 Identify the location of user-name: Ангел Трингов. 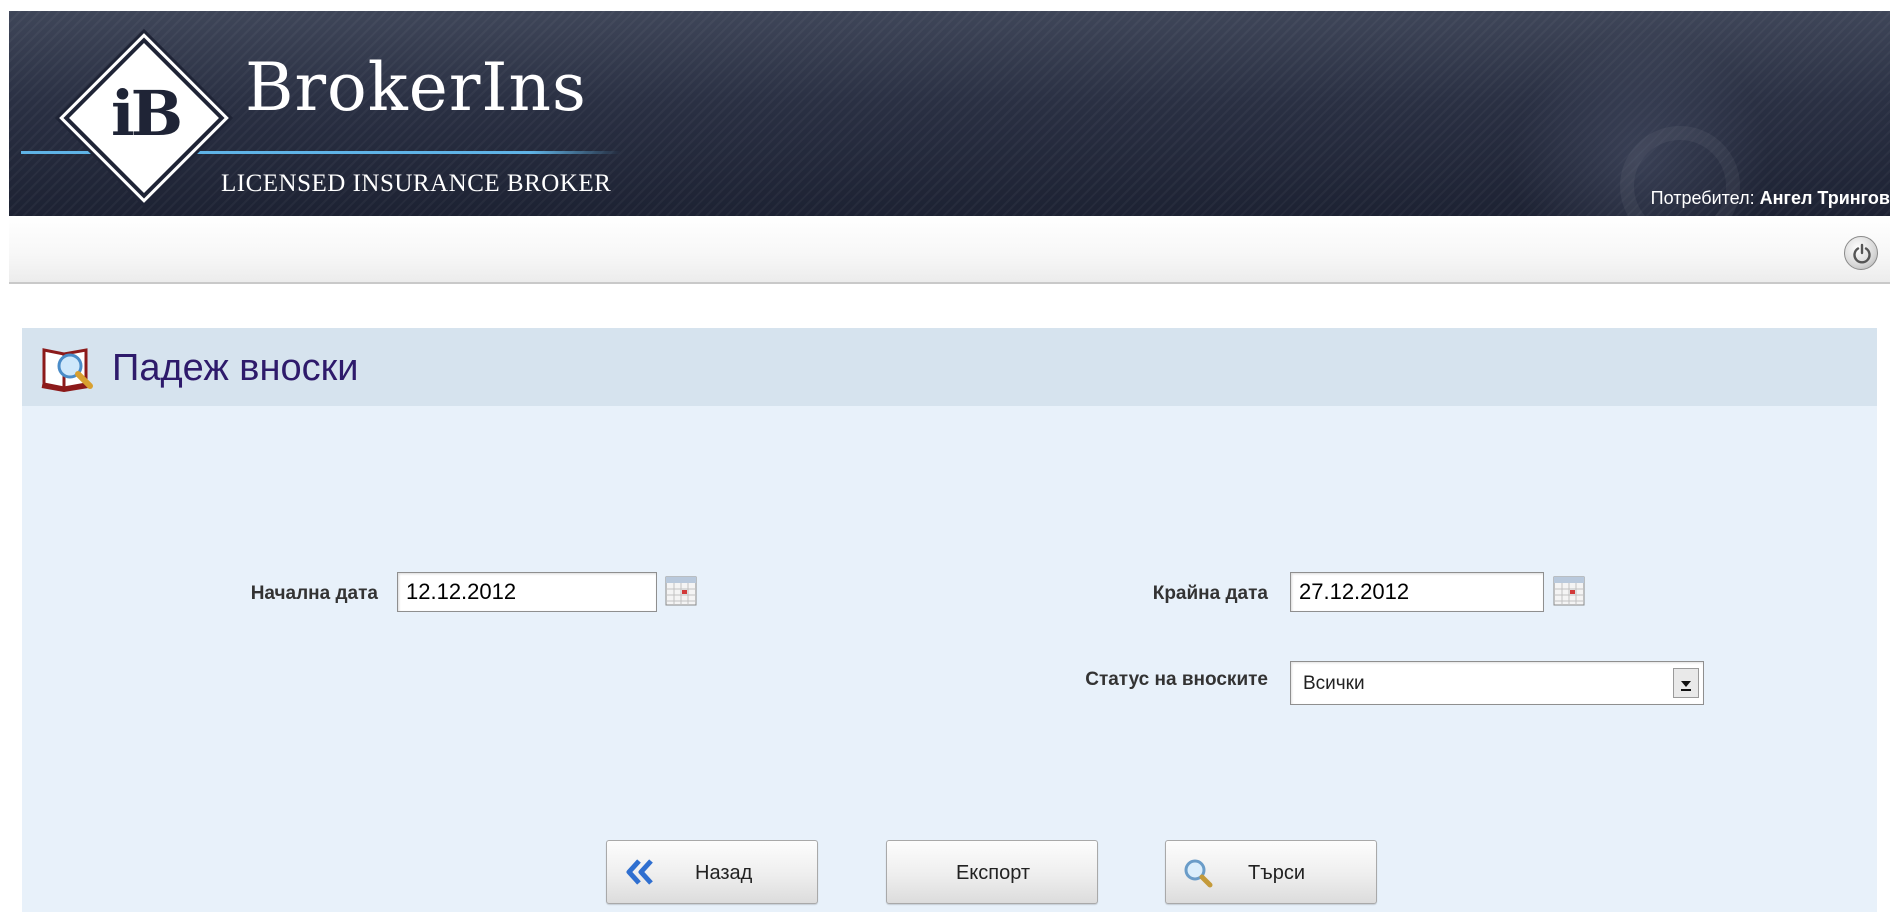
(1824, 198).